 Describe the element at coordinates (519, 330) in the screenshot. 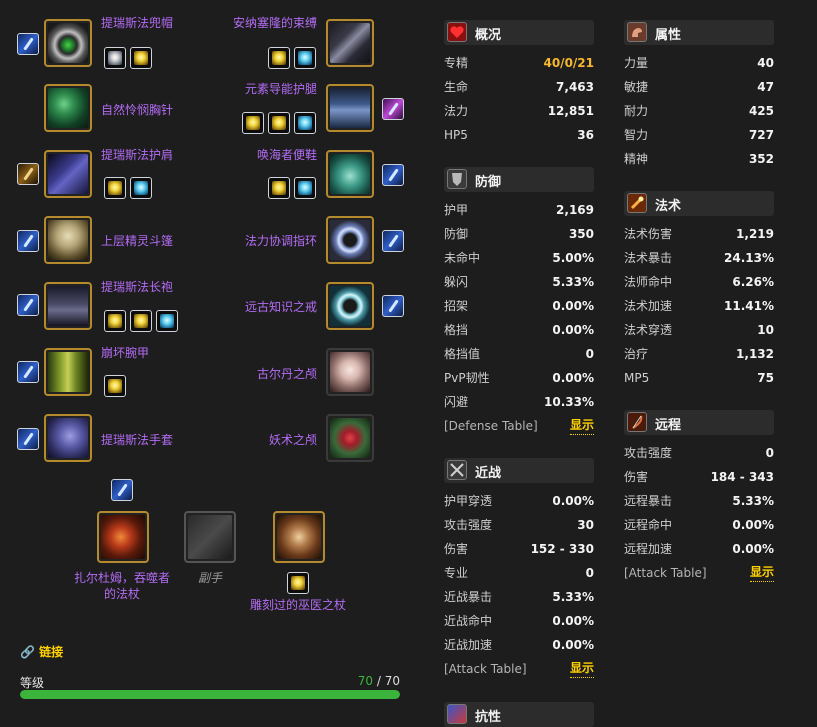

I see `stat-row: 格挡 0.00%` at that location.